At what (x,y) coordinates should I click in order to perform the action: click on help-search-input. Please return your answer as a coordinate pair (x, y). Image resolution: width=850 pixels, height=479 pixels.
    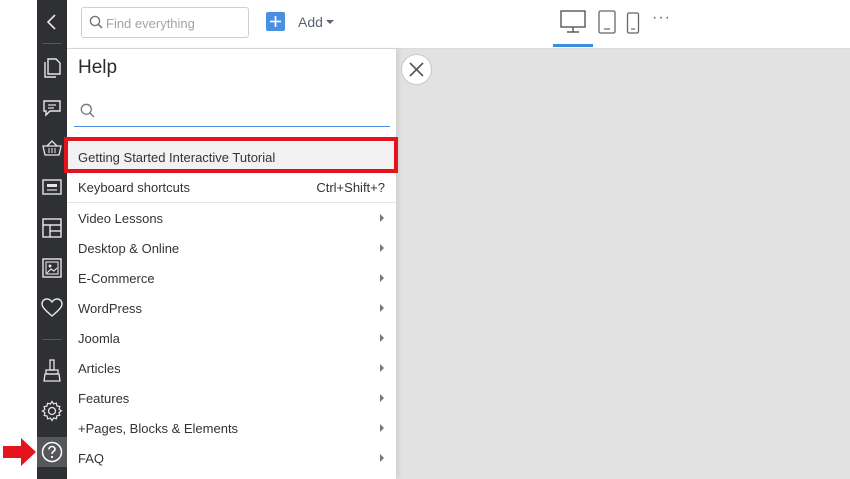
    Looking at the image, I should click on (242, 112).